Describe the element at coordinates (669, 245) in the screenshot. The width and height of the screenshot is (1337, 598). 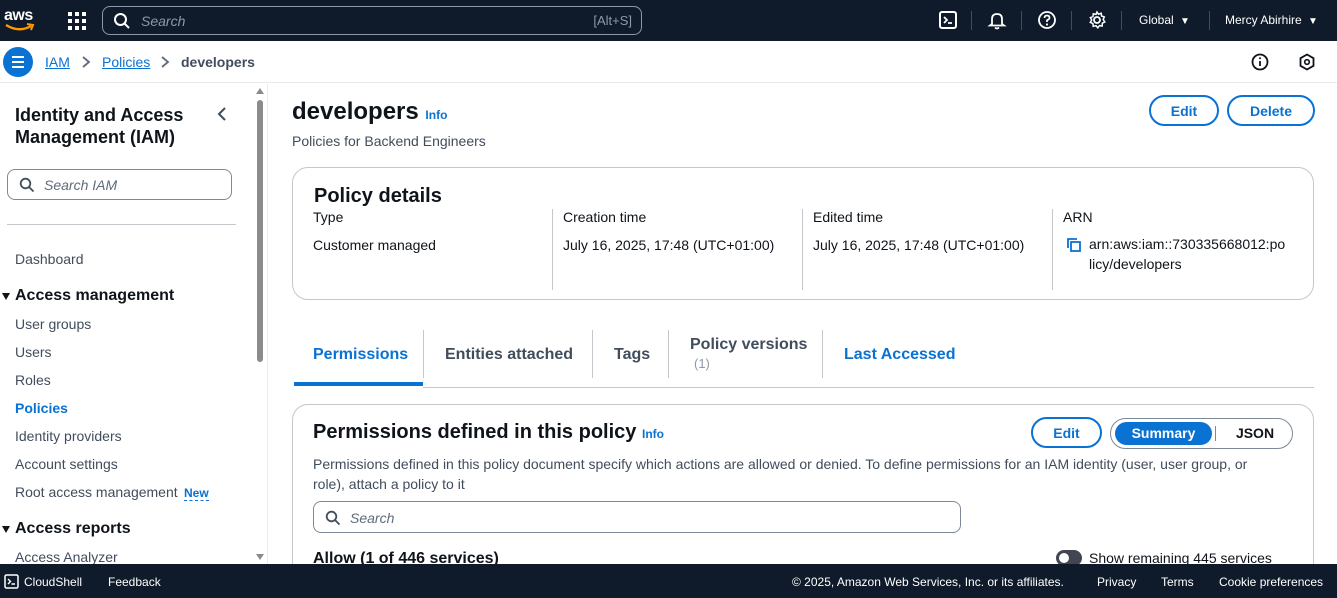
I see `creation-time-value: July 16, 2025, 17:48 (UTC+01:00)` at that location.